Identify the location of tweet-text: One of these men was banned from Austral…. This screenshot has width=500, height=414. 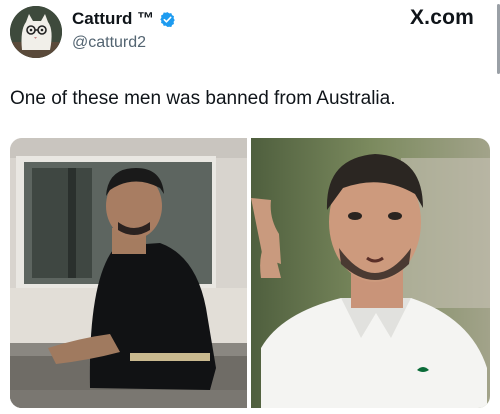
(203, 98).